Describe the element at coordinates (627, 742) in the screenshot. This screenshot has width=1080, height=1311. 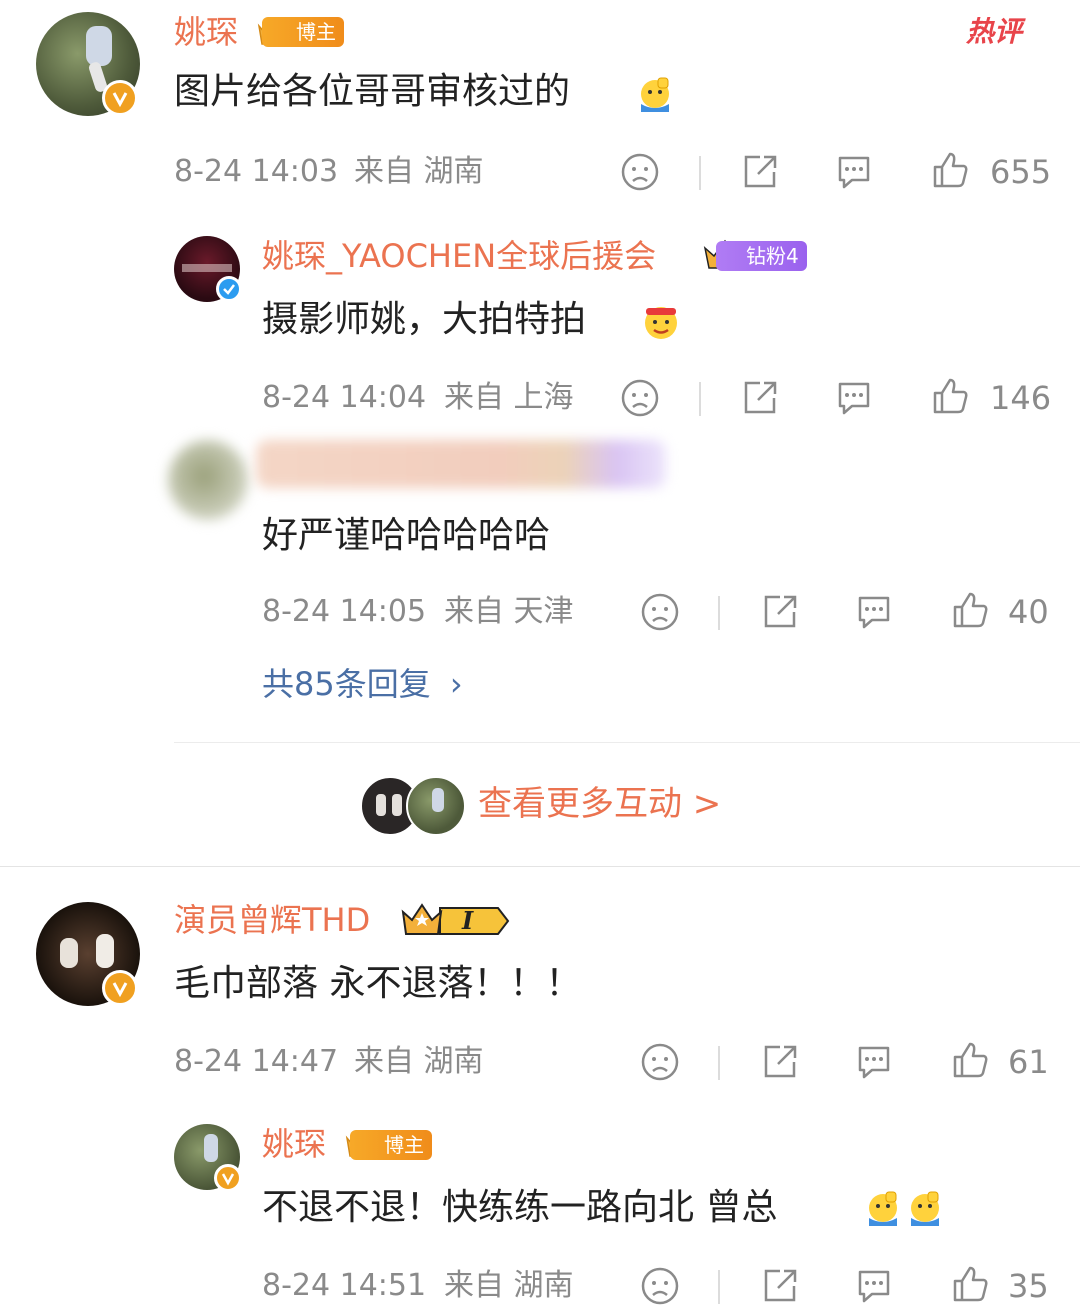
I see `divider-line` at that location.